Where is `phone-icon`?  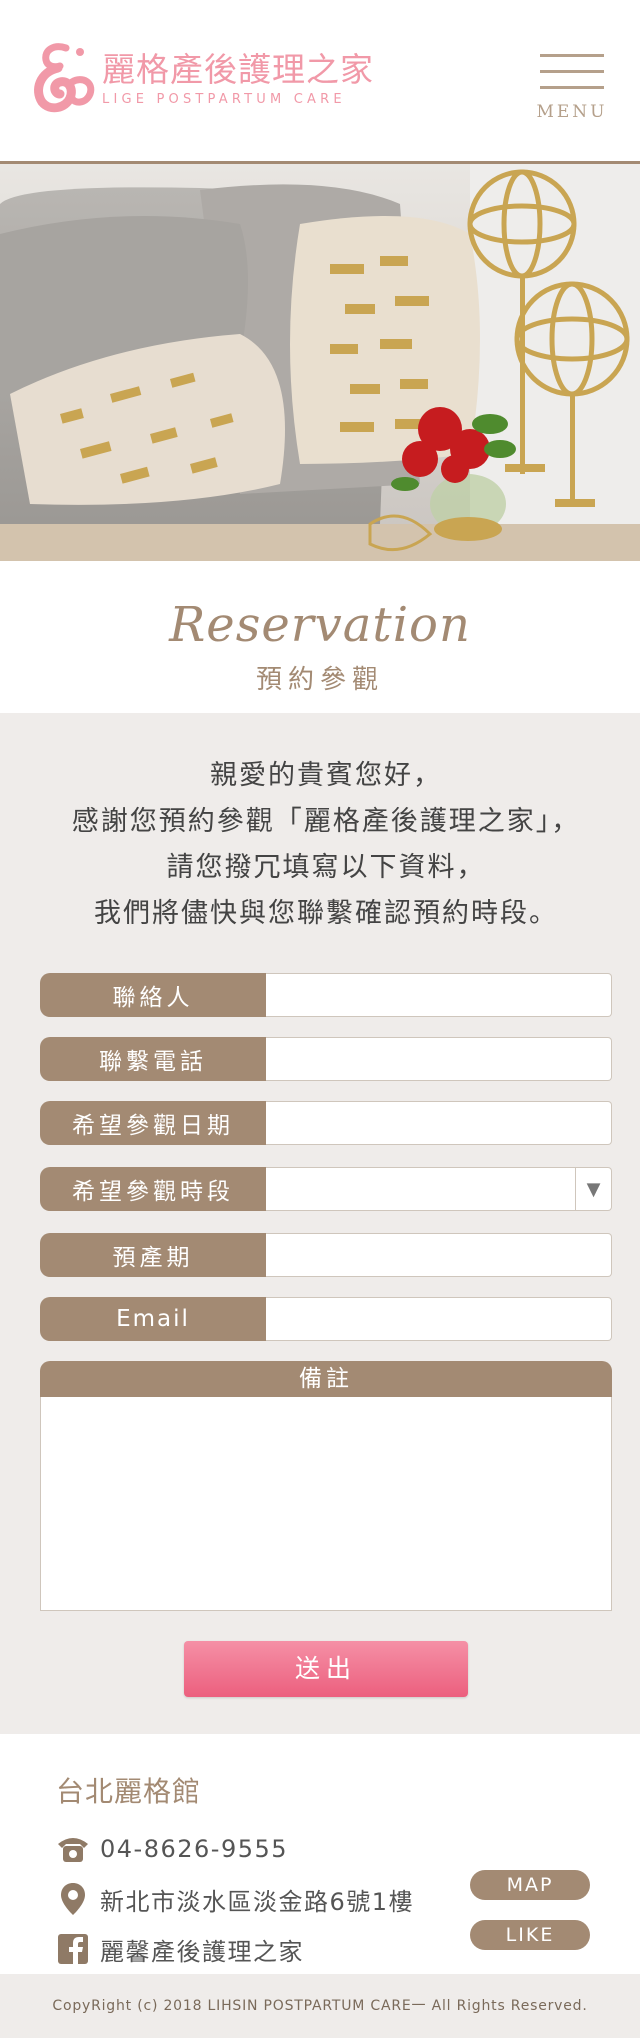 phone-icon is located at coordinates (73, 1849).